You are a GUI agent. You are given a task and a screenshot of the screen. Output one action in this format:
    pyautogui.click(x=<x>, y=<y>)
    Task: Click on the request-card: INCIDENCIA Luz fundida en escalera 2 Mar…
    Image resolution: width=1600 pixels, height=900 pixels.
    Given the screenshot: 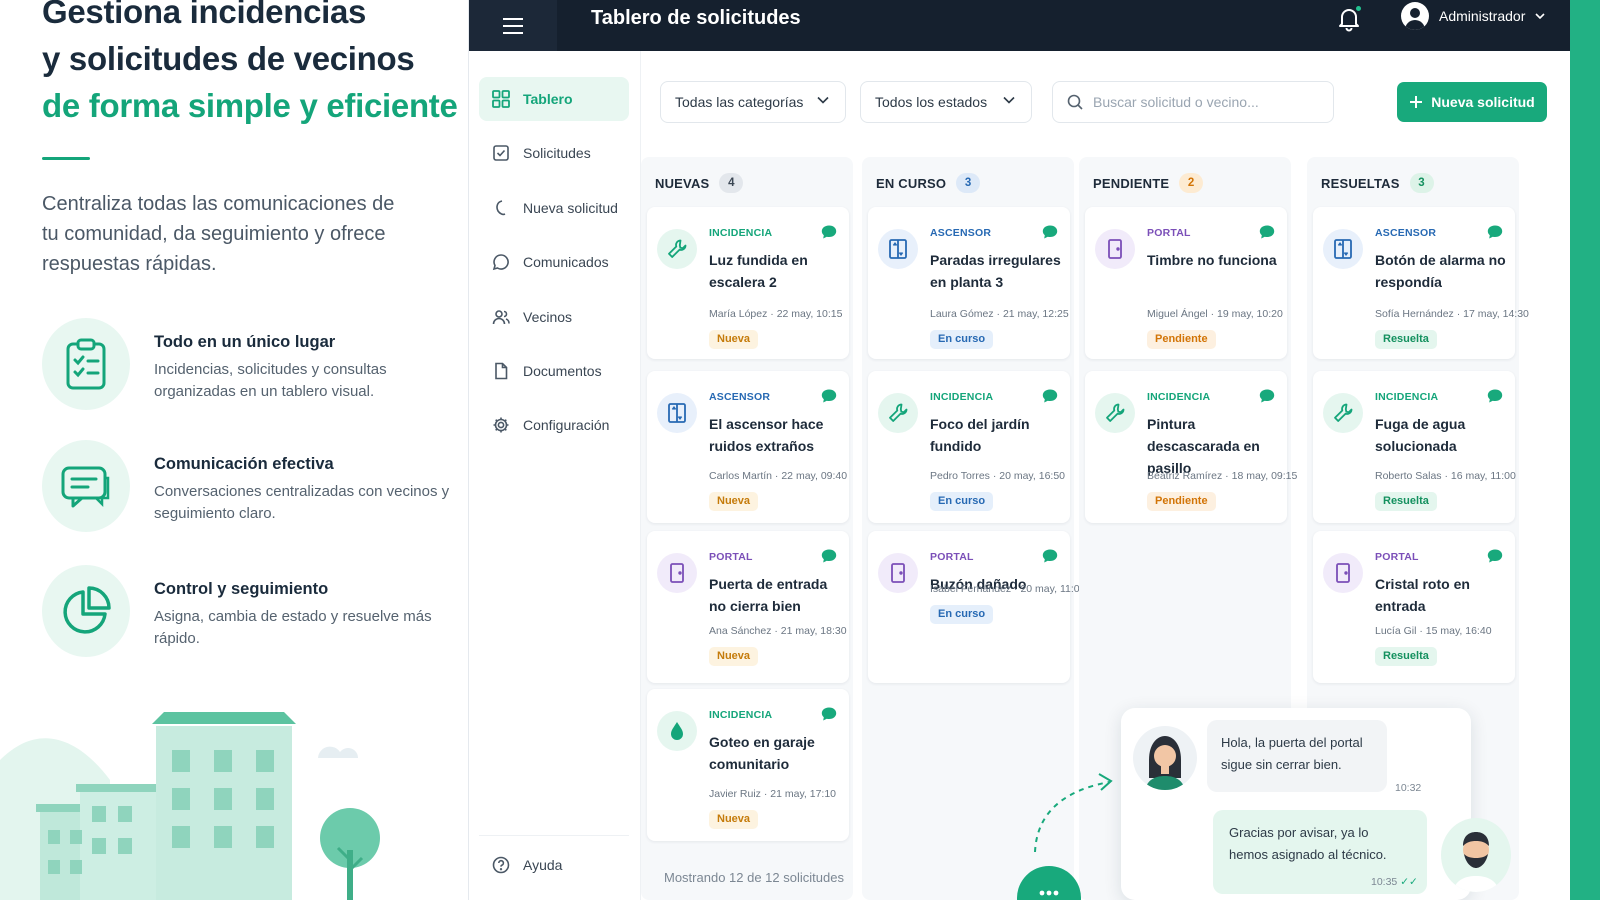 What is the action you would take?
    pyautogui.click(x=748, y=283)
    